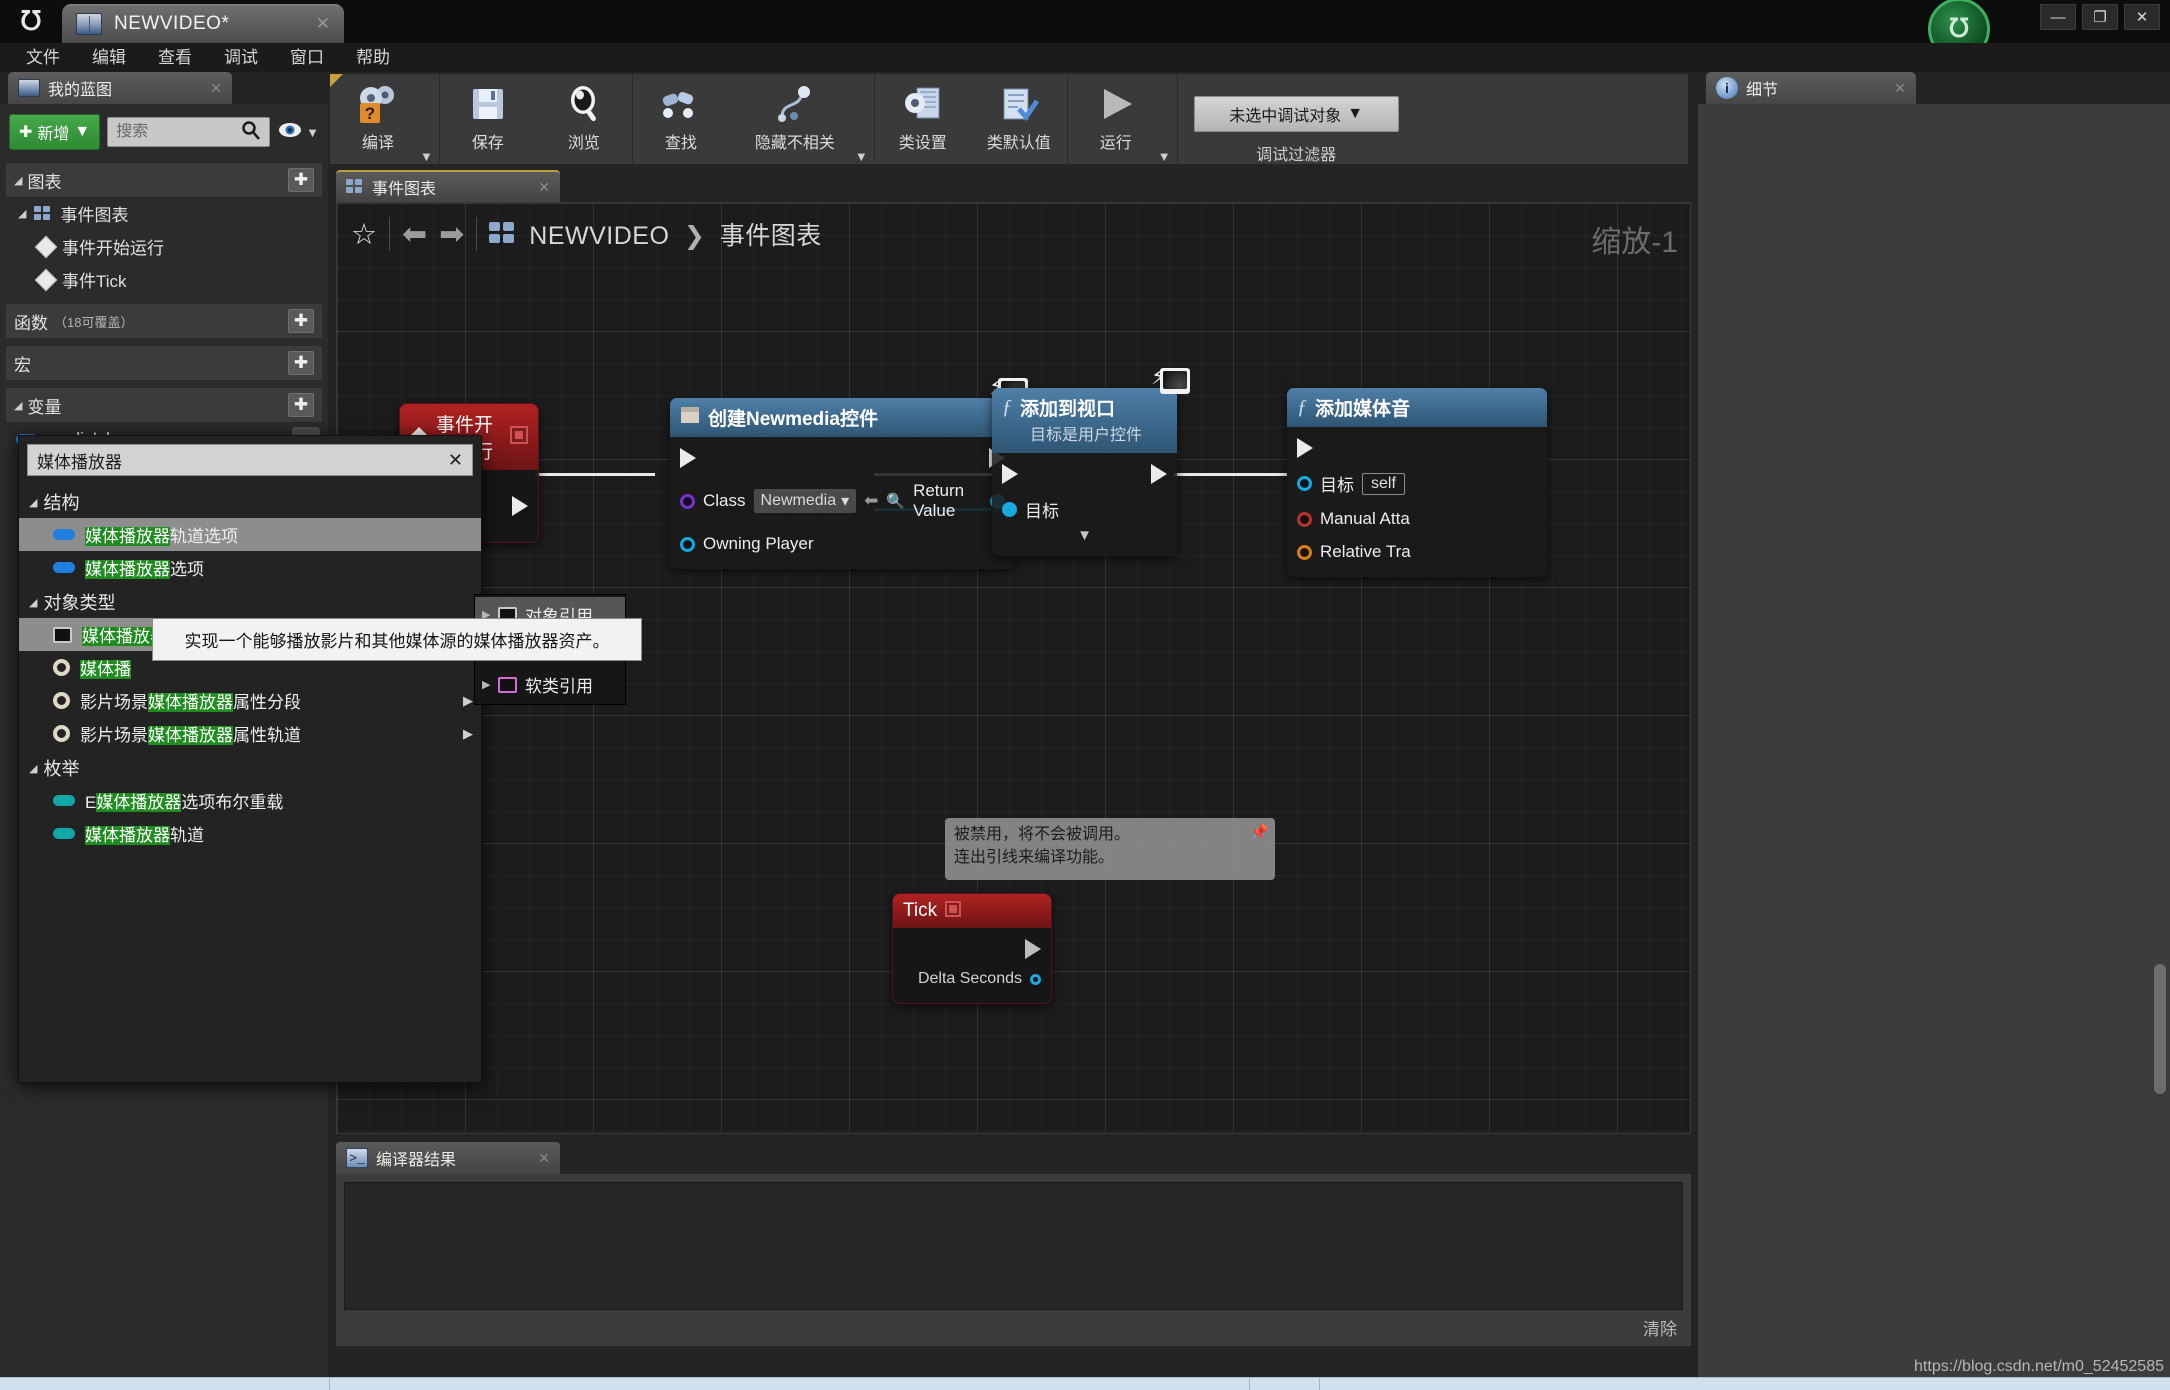 The height and width of the screenshot is (1390, 2170). Describe the element at coordinates (448, 1158) in the screenshot. I see `compiler-results-tab: >_ 编译器结果 ✕` at that location.